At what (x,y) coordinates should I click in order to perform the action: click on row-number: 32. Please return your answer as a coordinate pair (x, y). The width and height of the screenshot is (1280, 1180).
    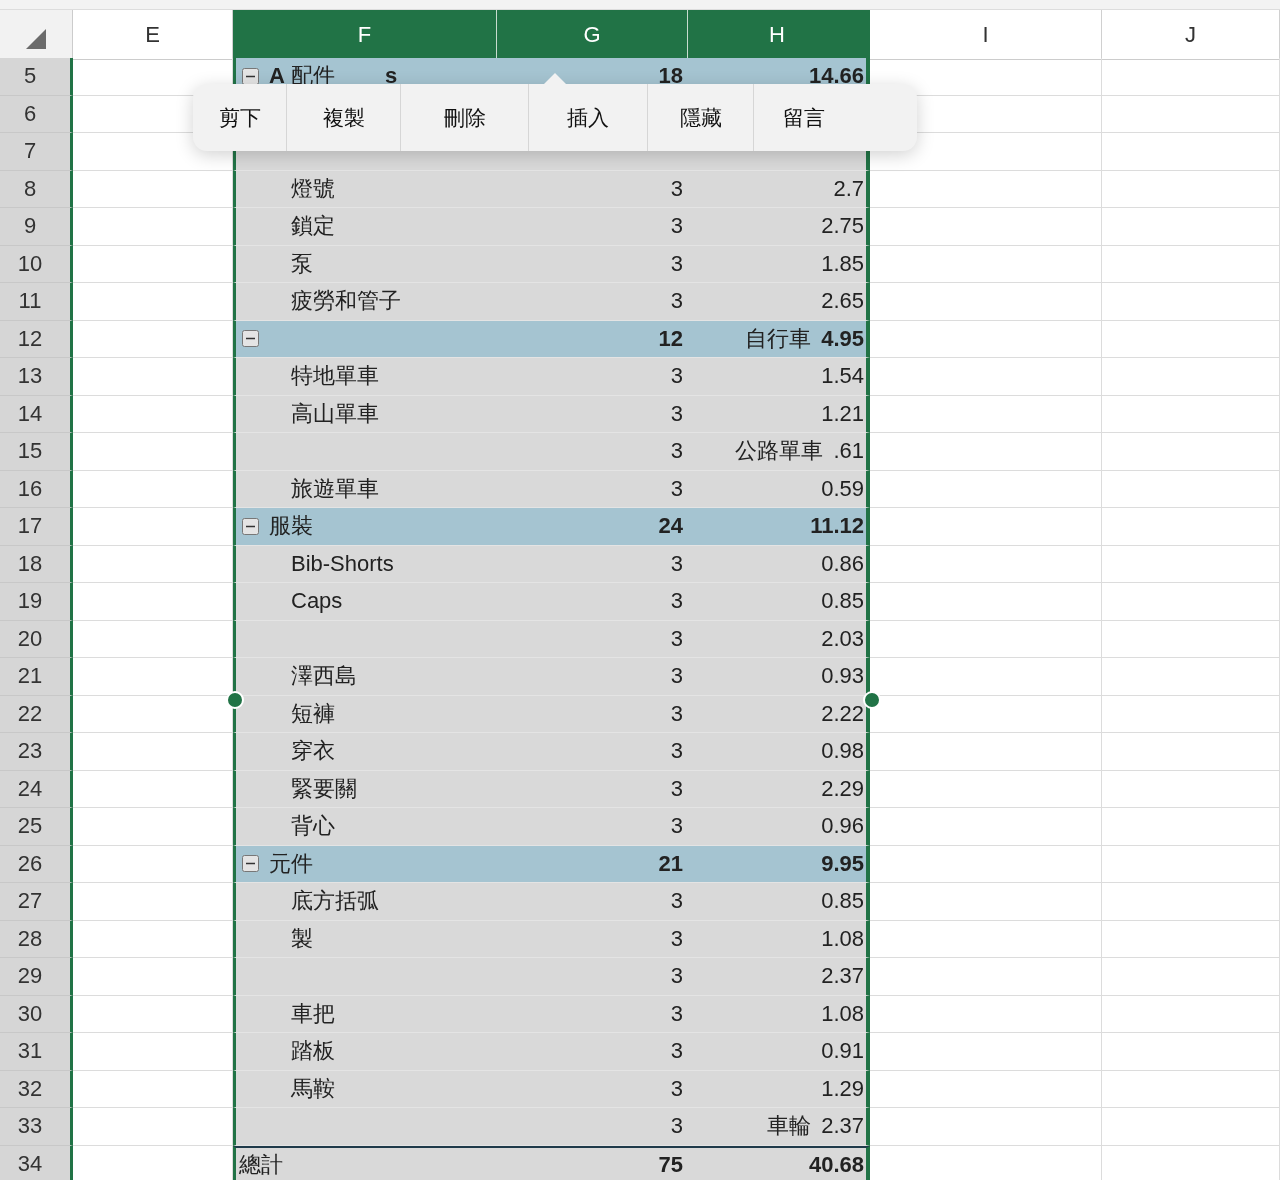
    Looking at the image, I should click on (36, 1089).